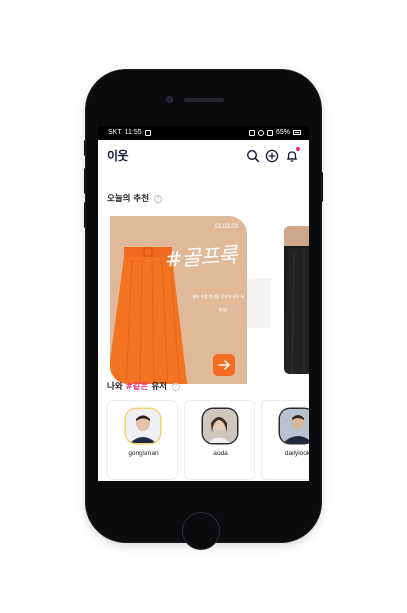 The image size is (407, 613). Describe the element at coordinates (223, 311) in the screenshot. I see `card-author: 지미` at that location.